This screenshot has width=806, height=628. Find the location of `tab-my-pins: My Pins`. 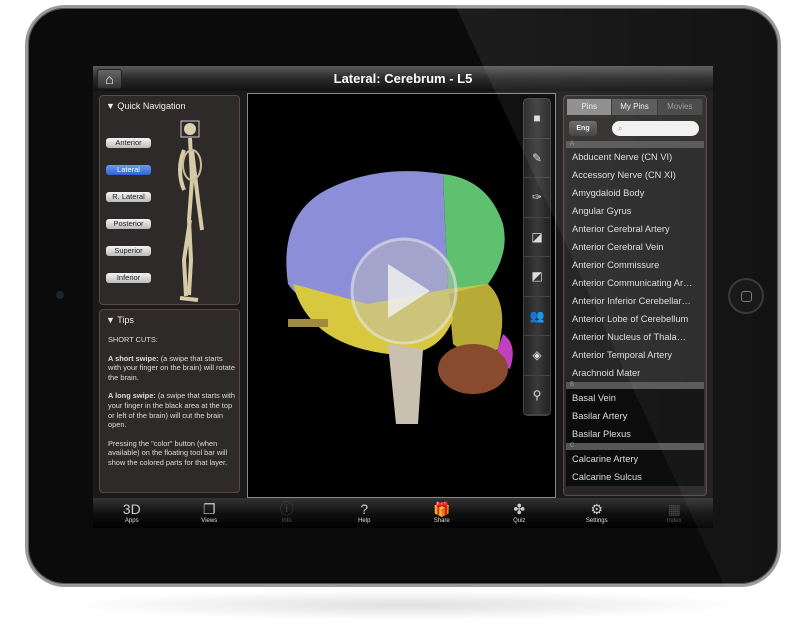

tab-my-pins: My Pins is located at coordinates (635, 107).